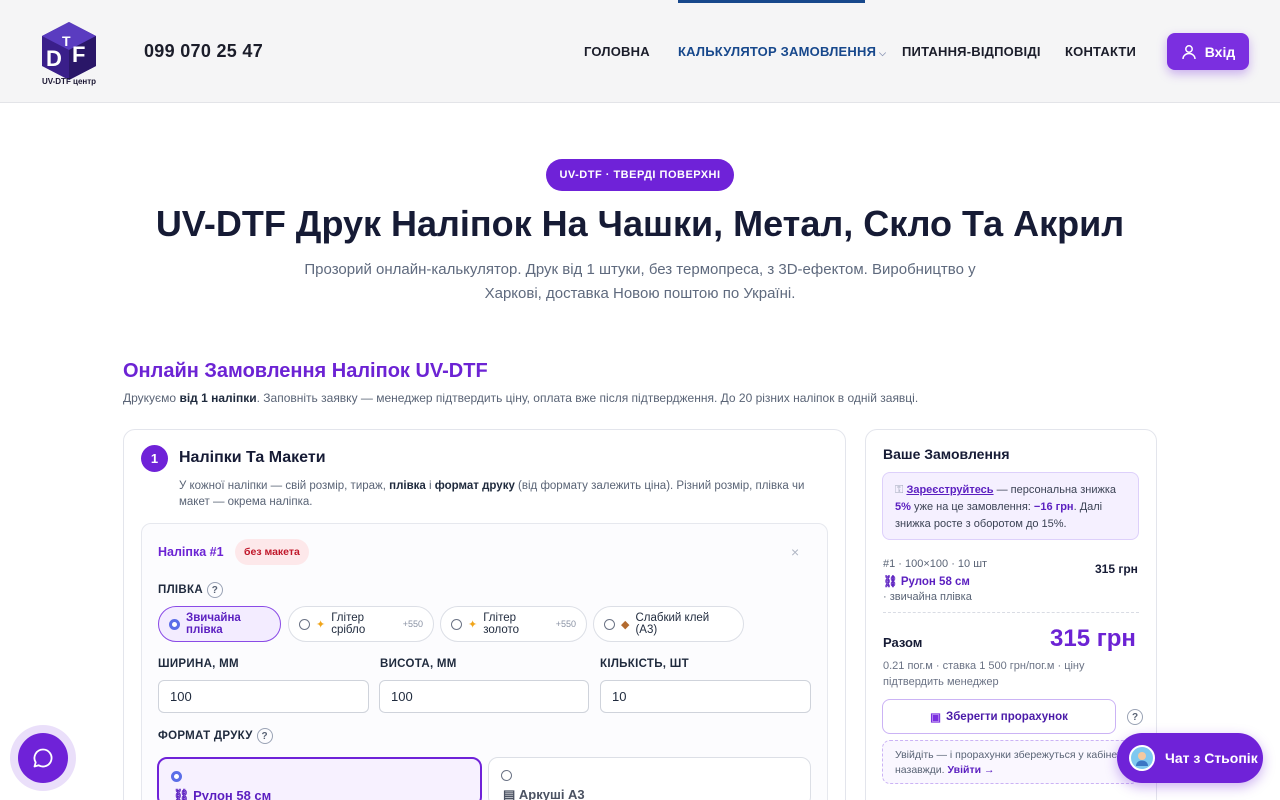 The height and width of the screenshot is (800, 1280). I want to click on total-label: Разом, so click(903, 642).